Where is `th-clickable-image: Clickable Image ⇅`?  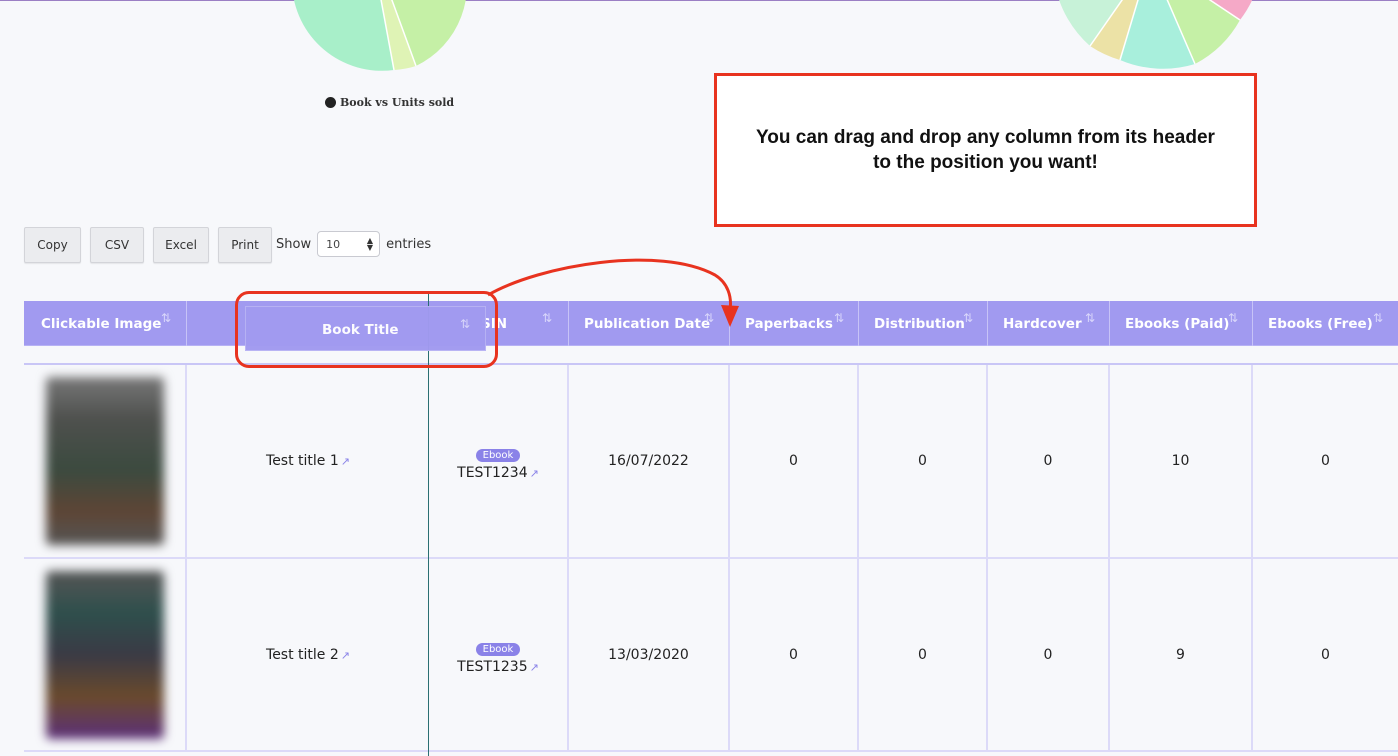 th-clickable-image: Clickable Image ⇅ is located at coordinates (105, 323).